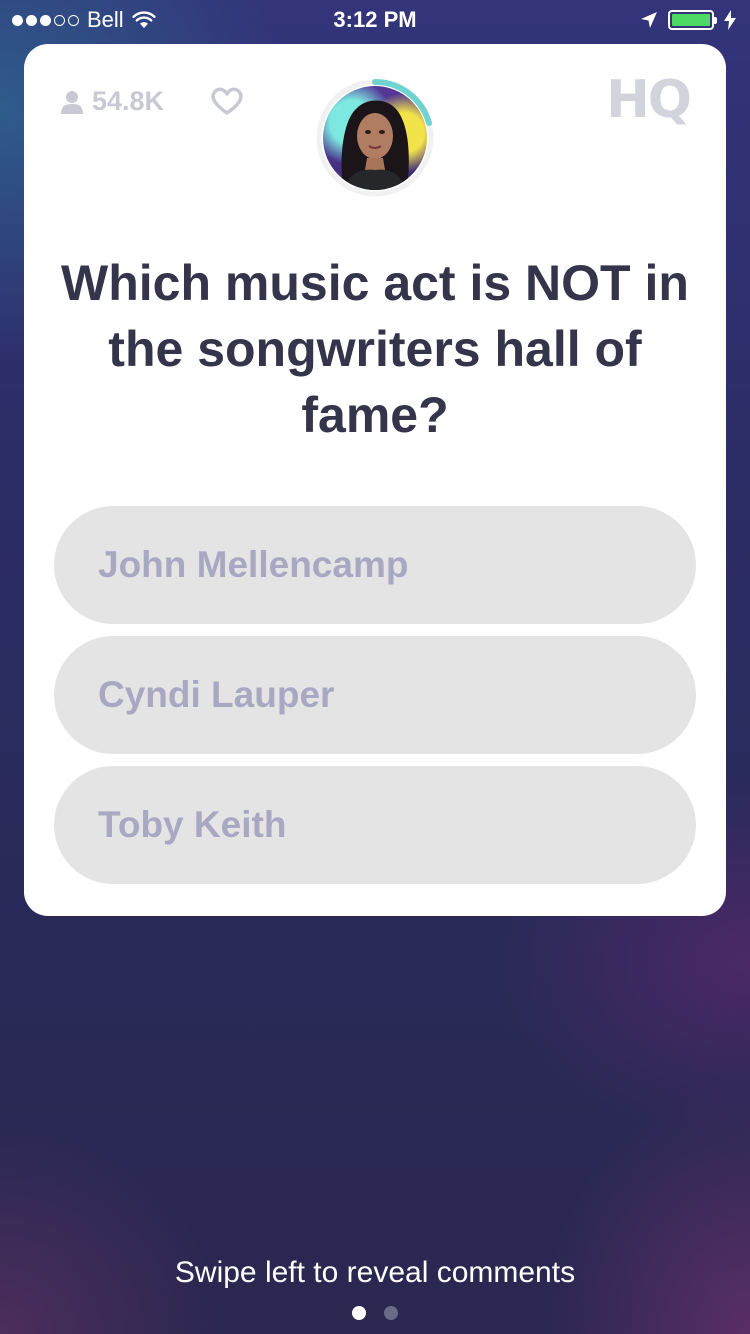 This screenshot has height=1334, width=750. What do you see at coordinates (144, 19) in the screenshot?
I see `wifi-icon` at bounding box center [144, 19].